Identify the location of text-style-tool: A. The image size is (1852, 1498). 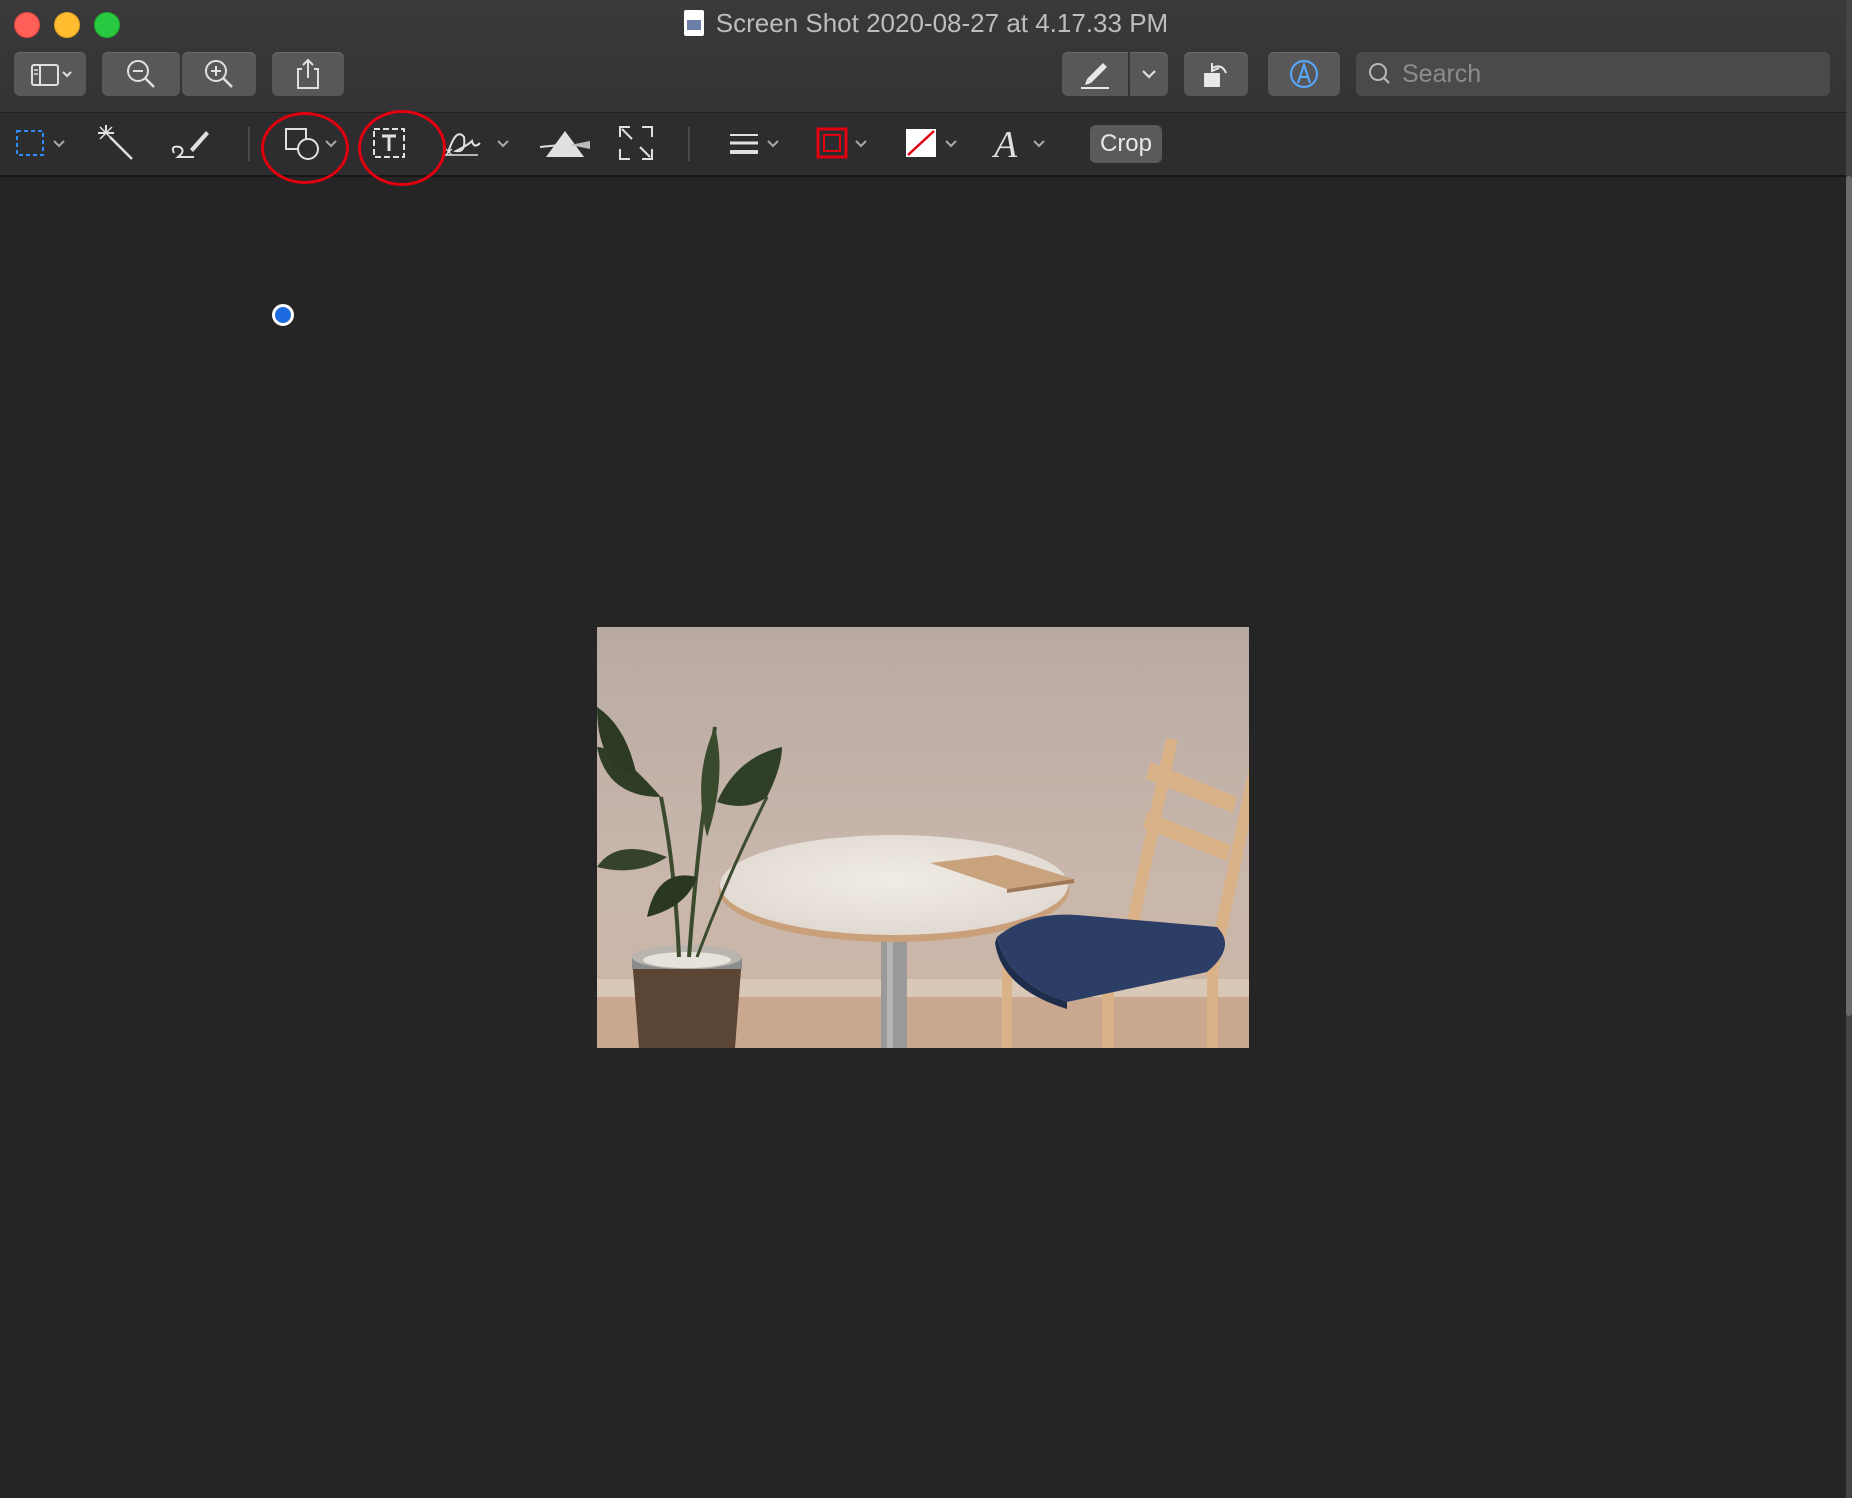
(1022, 143).